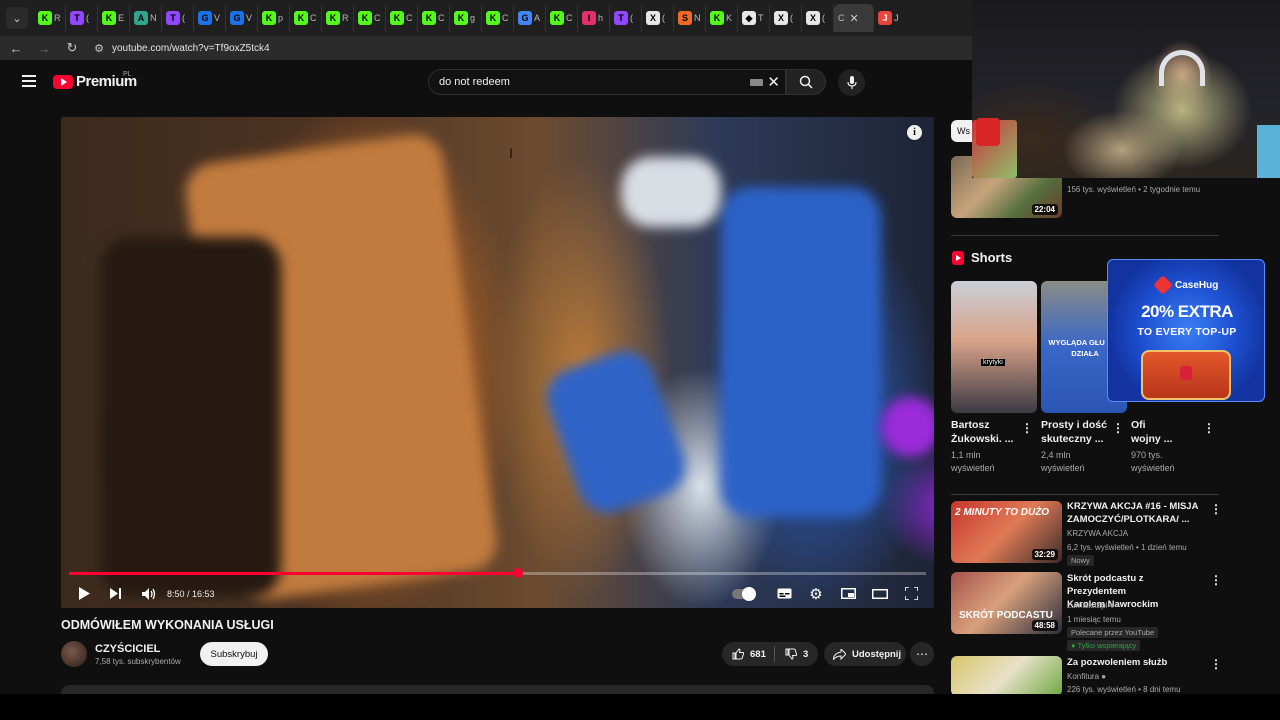  I want to click on short-views: 2,4 mln wyświetleń, so click(1063, 461).